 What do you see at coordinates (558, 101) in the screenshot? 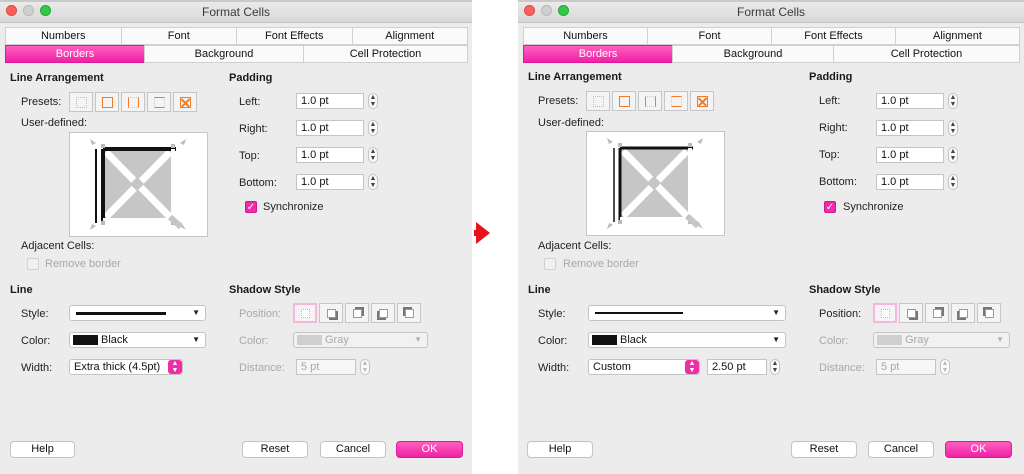
I see `presets-label: Presets:` at bounding box center [558, 101].